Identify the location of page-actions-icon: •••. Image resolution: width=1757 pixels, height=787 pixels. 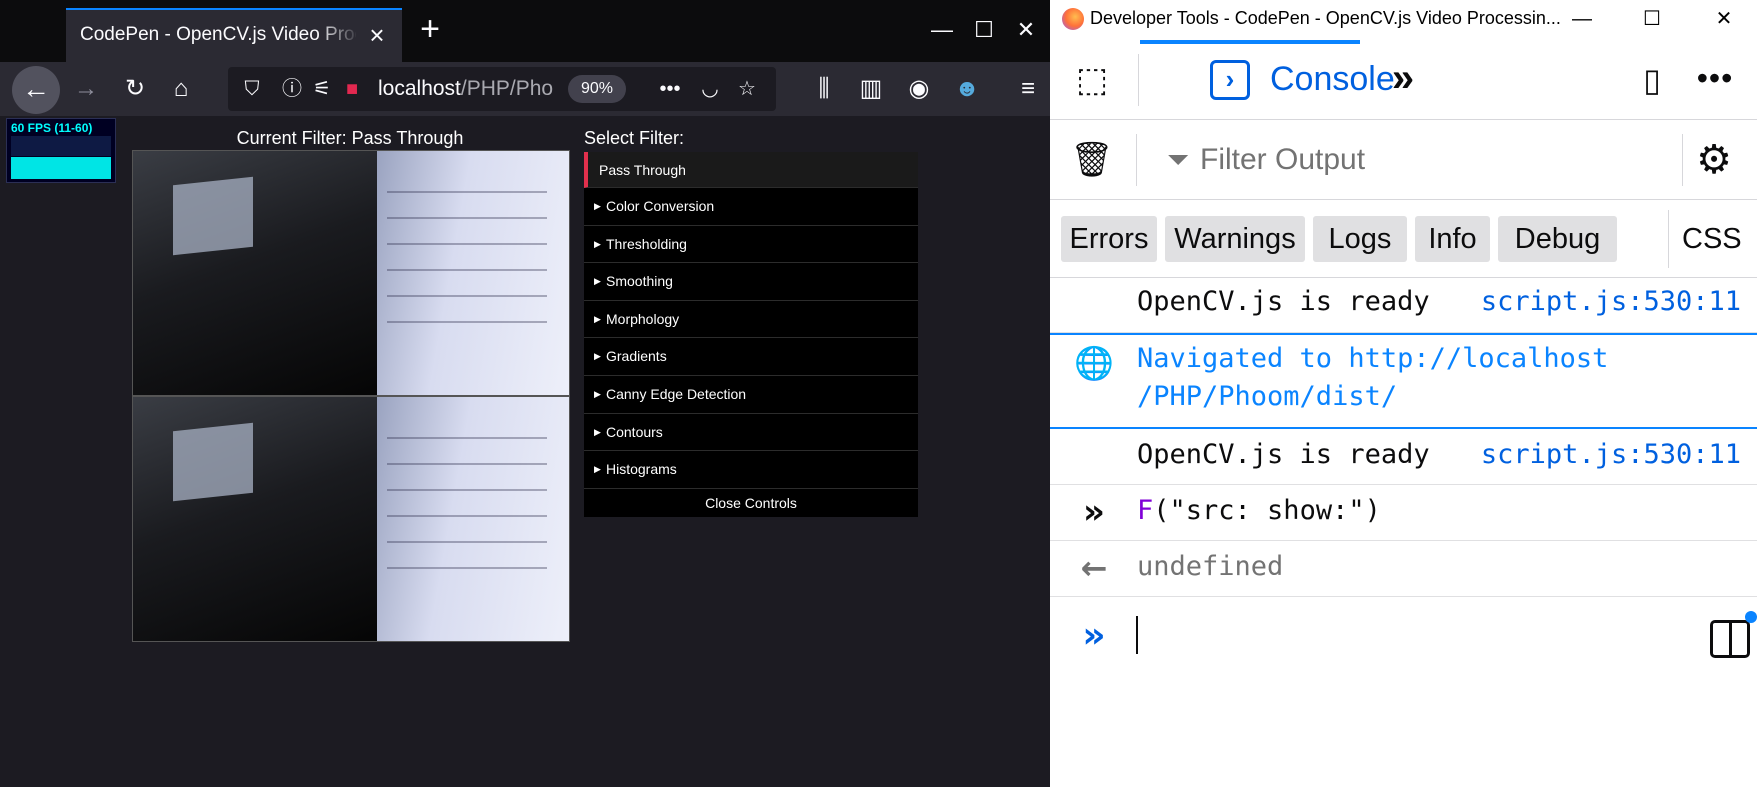
(670, 89).